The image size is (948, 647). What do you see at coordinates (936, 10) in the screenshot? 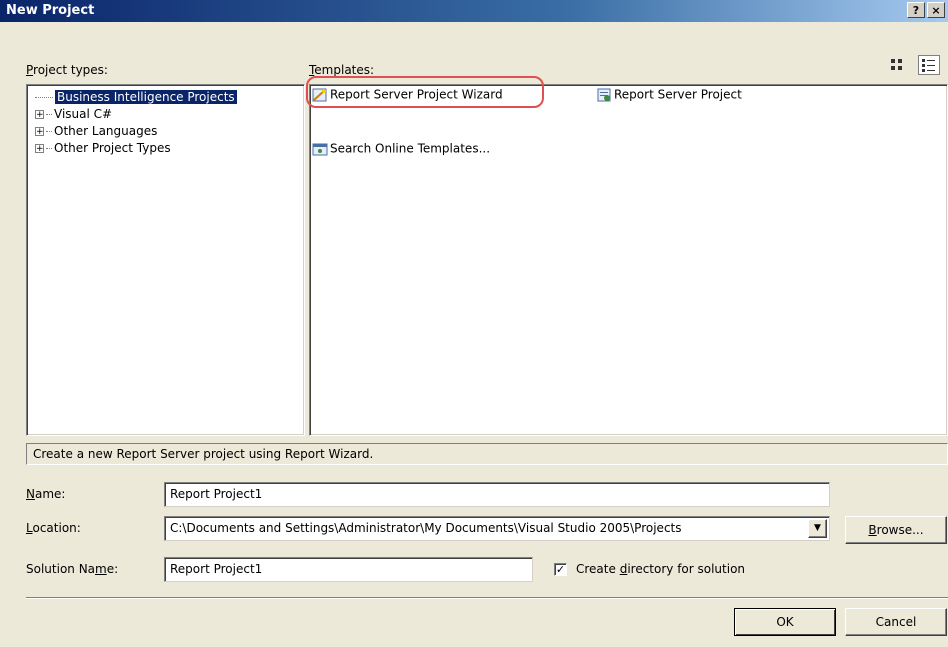
I see `close-button: ×` at bounding box center [936, 10].